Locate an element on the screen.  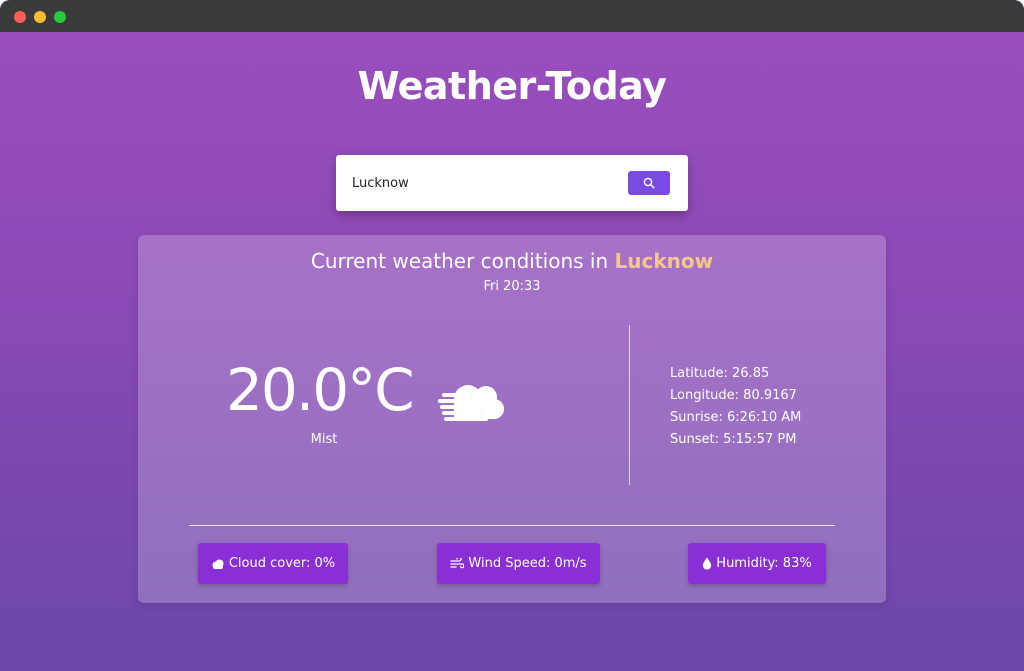
longitude: Longitude: 80.9167 is located at coordinates (733, 395).